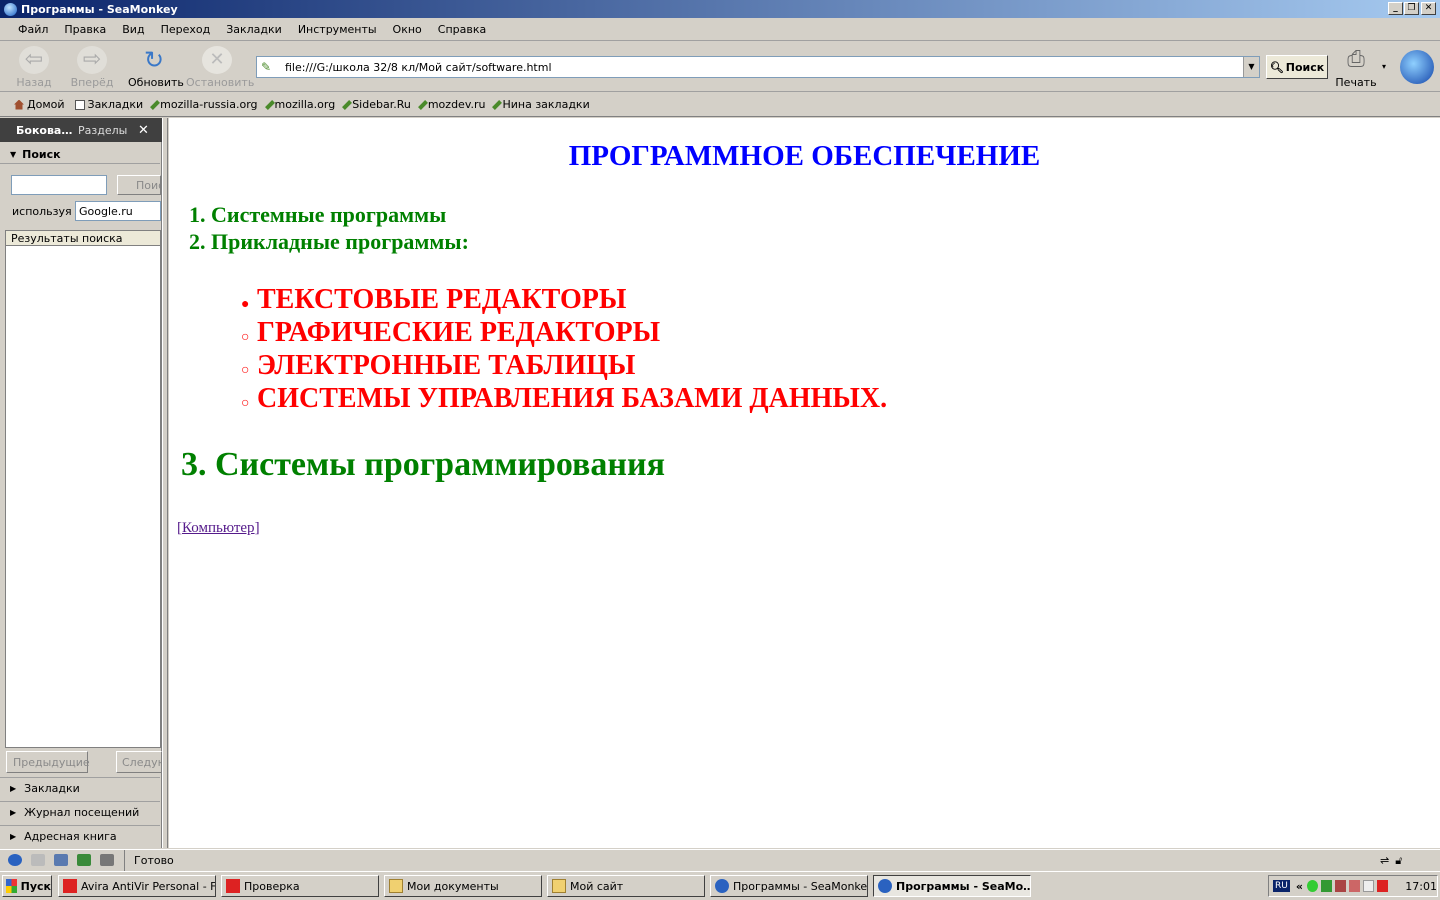 The image size is (1440, 900). Describe the element at coordinates (1398, 861) in the screenshot. I see `security-lock-icon: 🔓︎` at that location.